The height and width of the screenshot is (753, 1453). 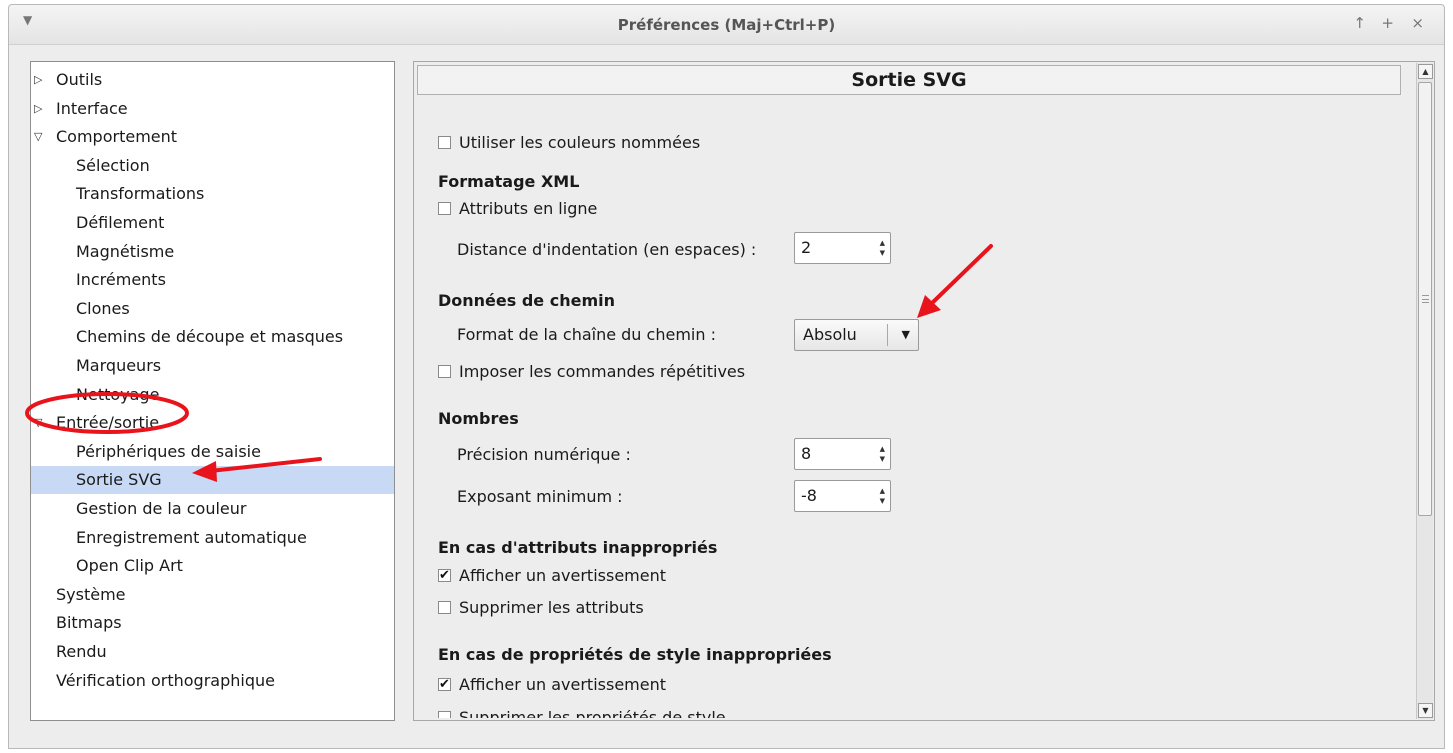 I want to click on tree-item-label: Outils, so click(x=79, y=79).